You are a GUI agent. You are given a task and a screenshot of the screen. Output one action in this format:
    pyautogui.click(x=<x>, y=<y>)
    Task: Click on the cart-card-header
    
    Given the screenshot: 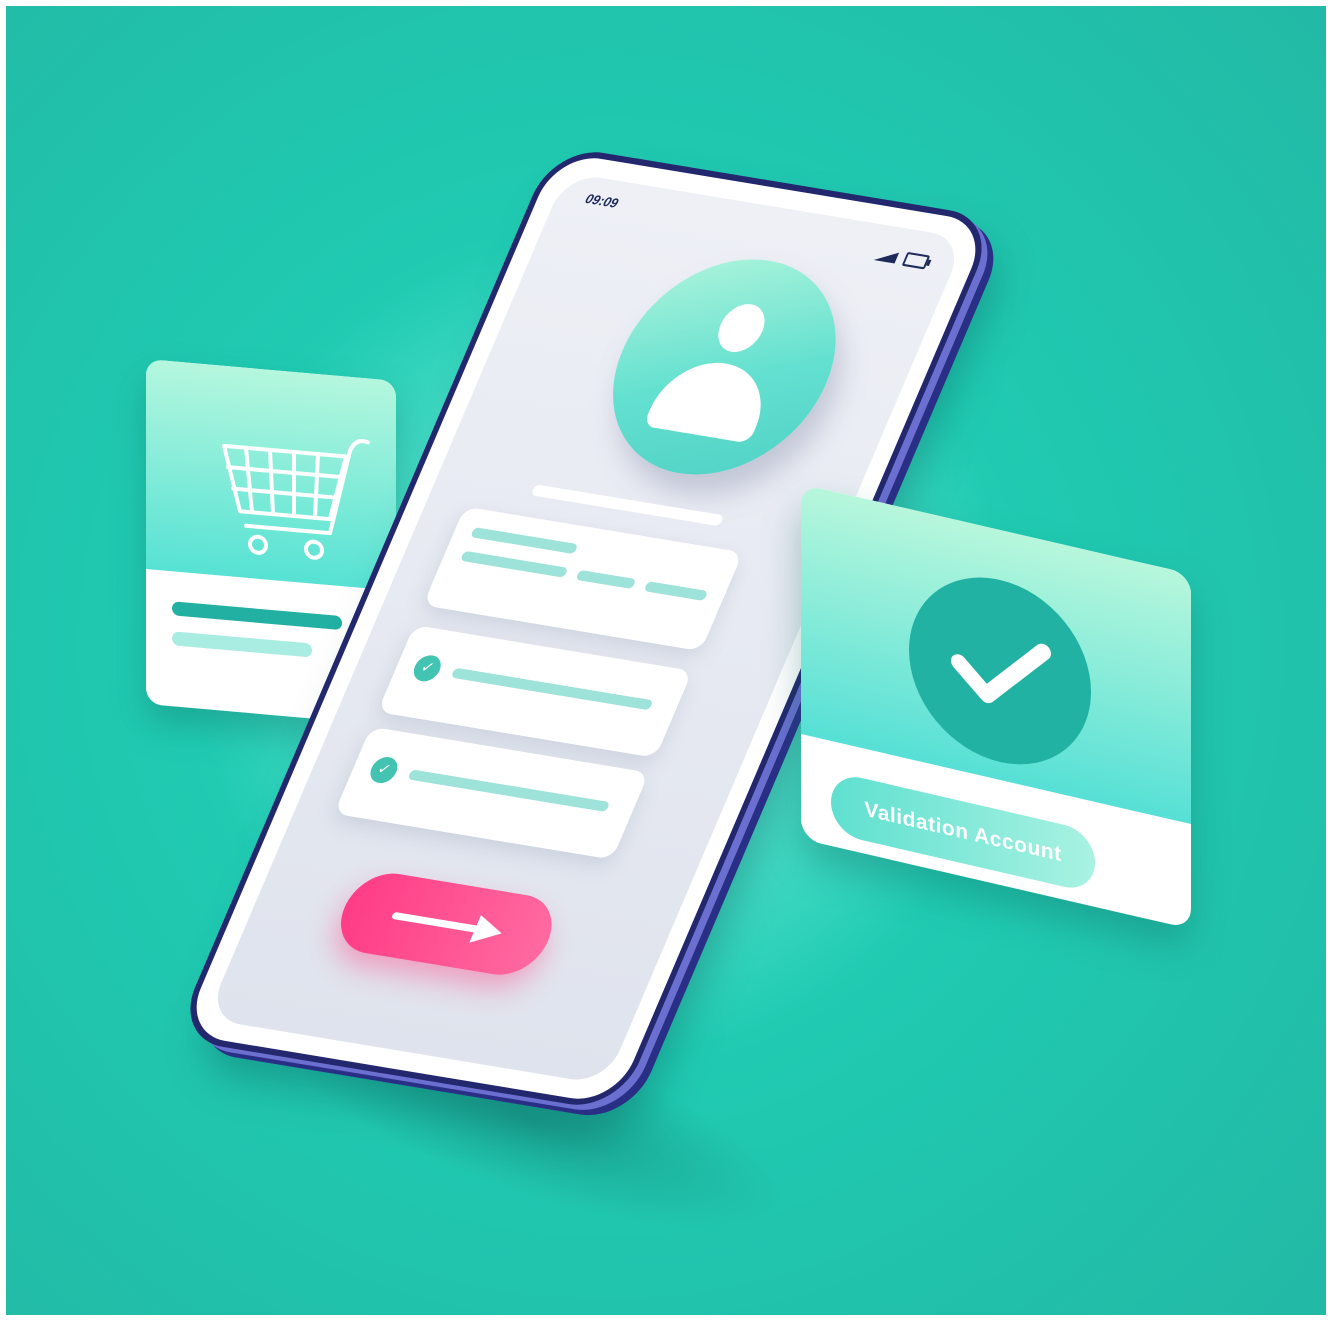 What is the action you would take?
    pyautogui.click(x=271, y=475)
    